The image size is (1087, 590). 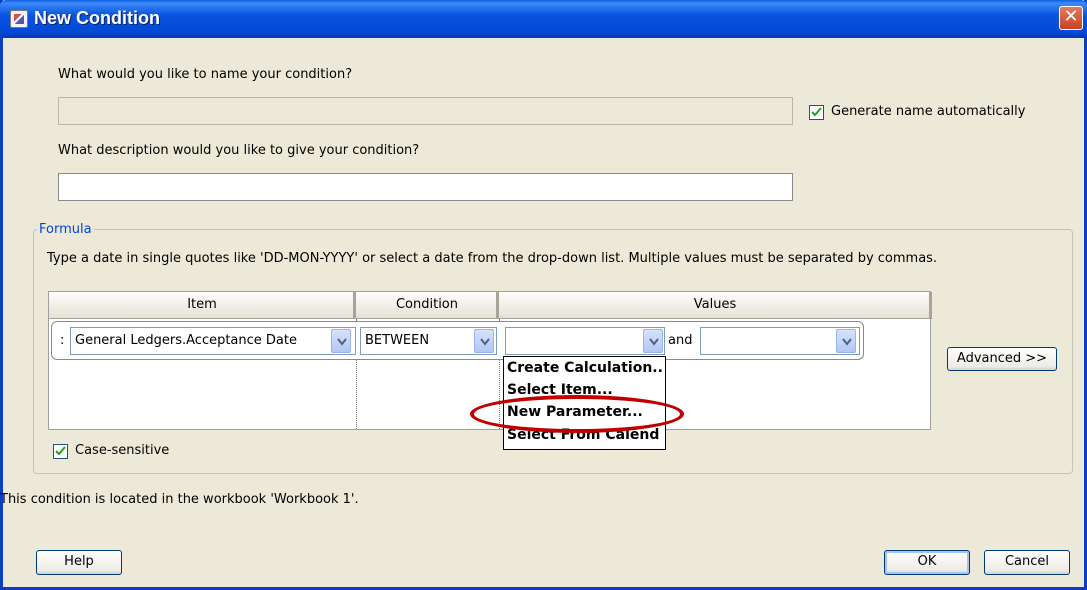 I want to click on item-dropdown-button, so click(x=341, y=341).